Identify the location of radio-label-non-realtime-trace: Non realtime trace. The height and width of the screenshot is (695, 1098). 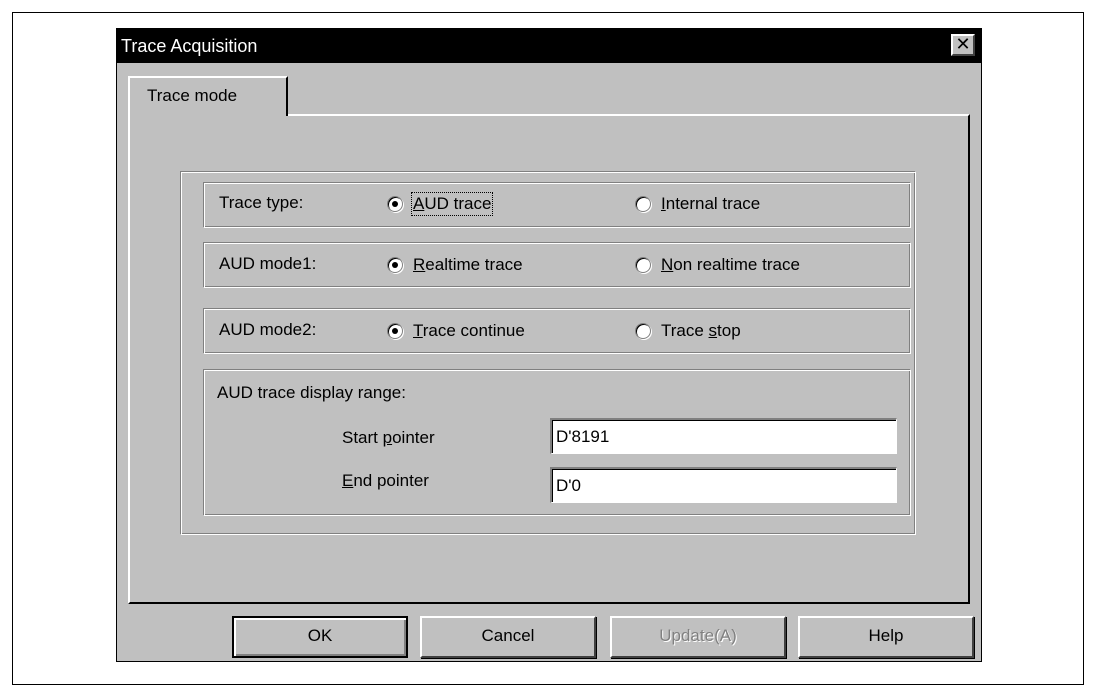
(730, 264).